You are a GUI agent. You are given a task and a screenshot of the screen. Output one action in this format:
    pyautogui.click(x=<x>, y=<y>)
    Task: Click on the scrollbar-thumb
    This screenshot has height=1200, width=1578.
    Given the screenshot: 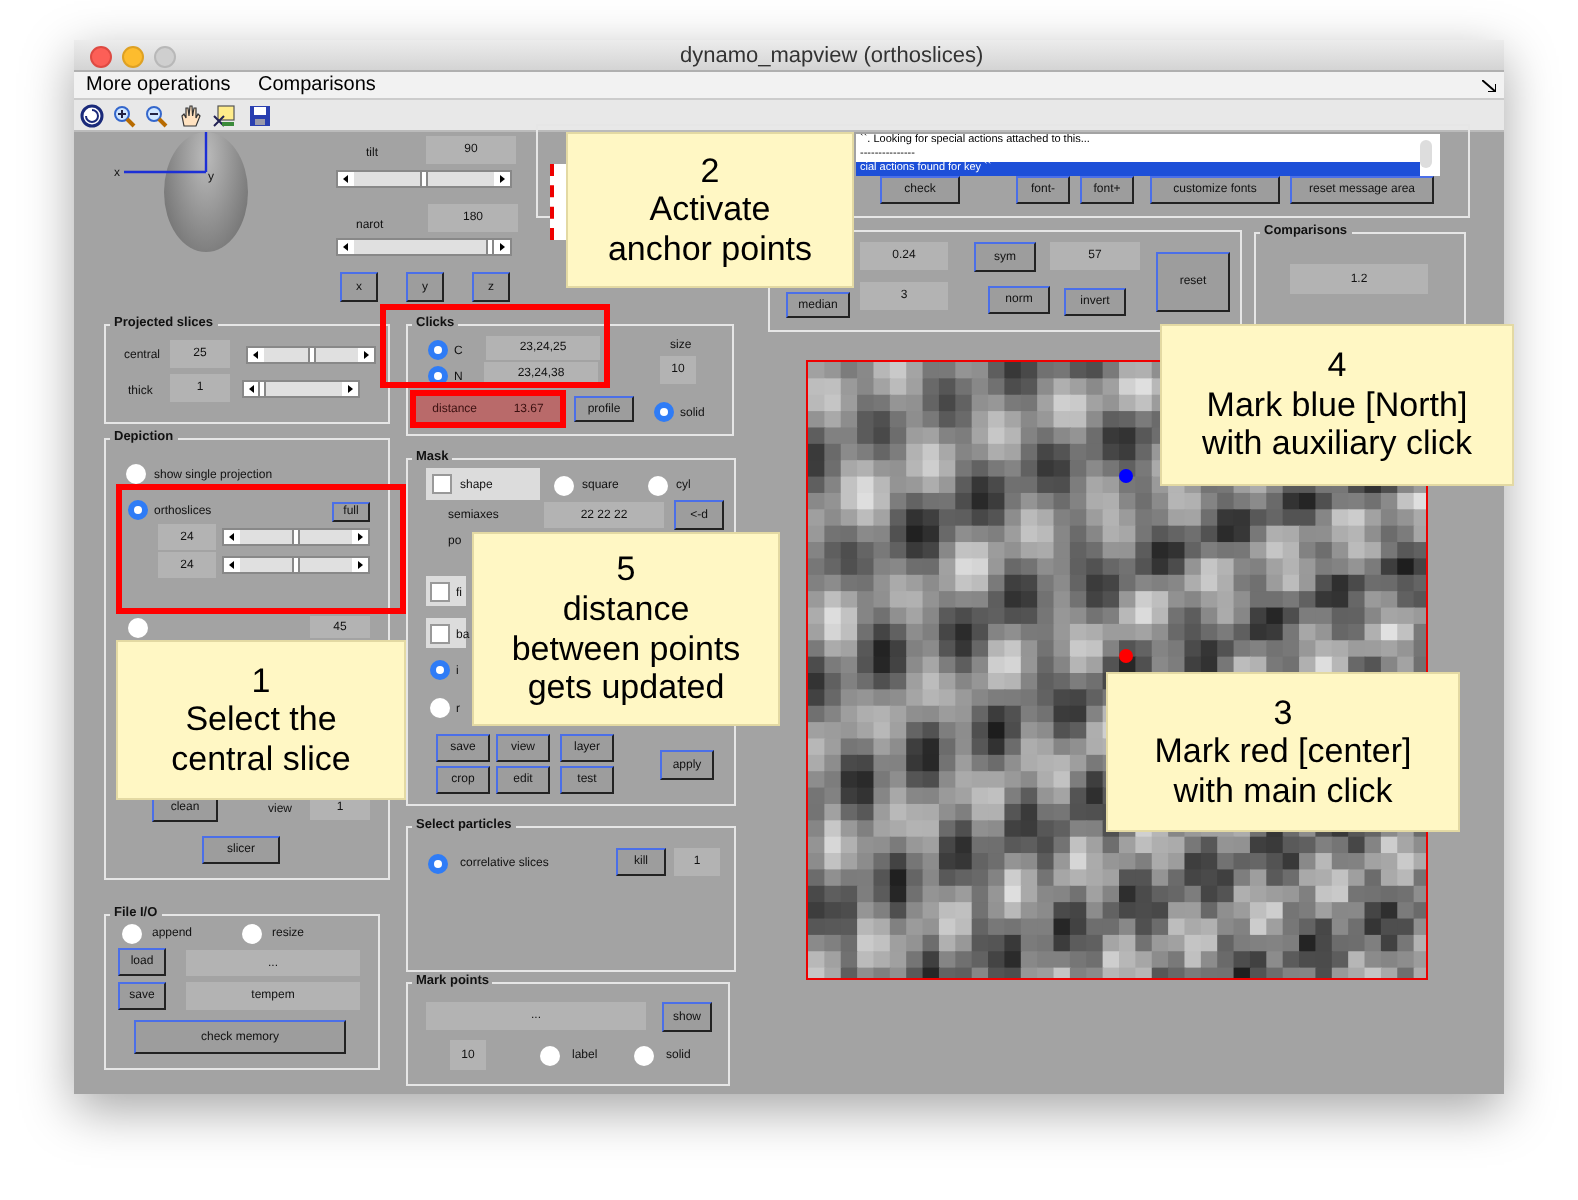 What is the action you would take?
    pyautogui.click(x=1426, y=154)
    